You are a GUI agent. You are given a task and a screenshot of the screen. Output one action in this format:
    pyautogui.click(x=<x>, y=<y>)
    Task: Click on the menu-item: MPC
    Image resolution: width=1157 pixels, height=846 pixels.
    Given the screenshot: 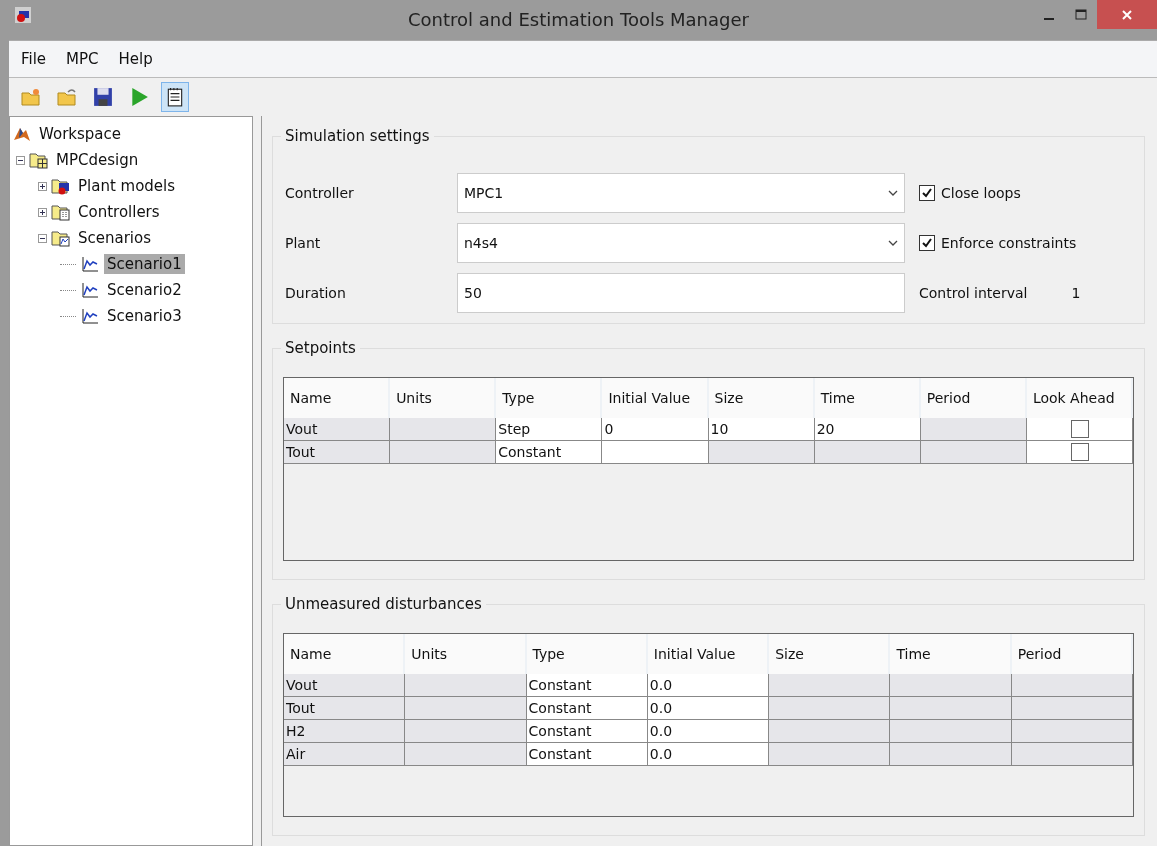 What is the action you would take?
    pyautogui.click(x=82, y=59)
    